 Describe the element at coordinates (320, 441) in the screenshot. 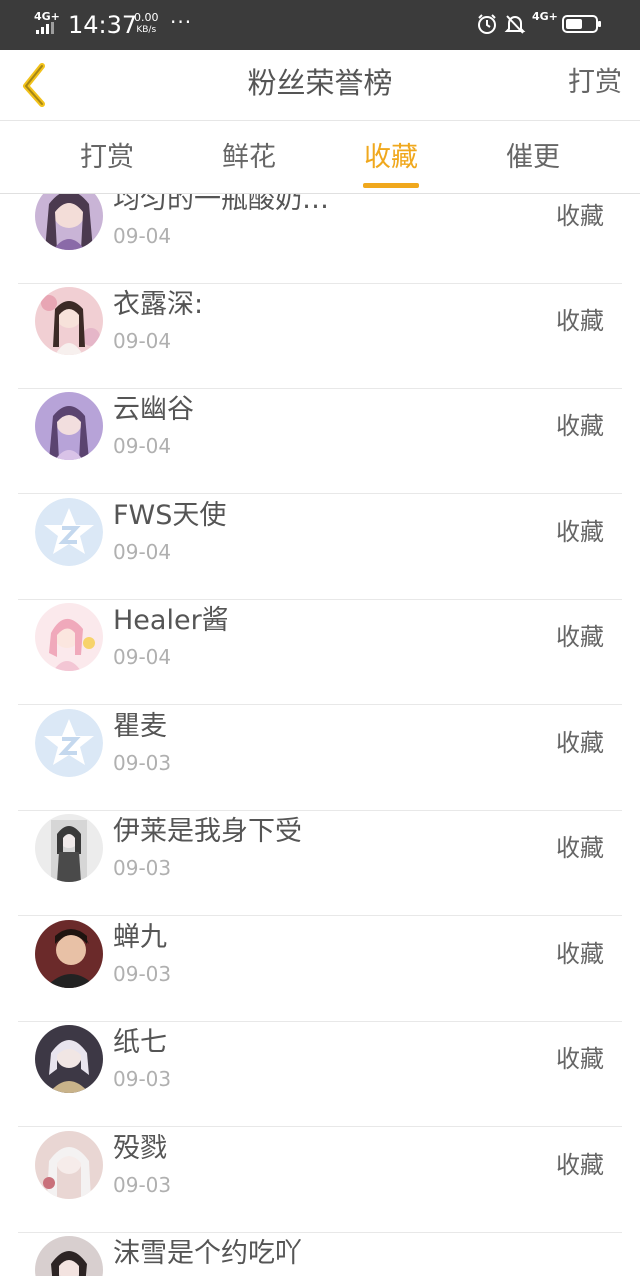

I see `list-item: 云幽谷 09-04 收藏` at that location.